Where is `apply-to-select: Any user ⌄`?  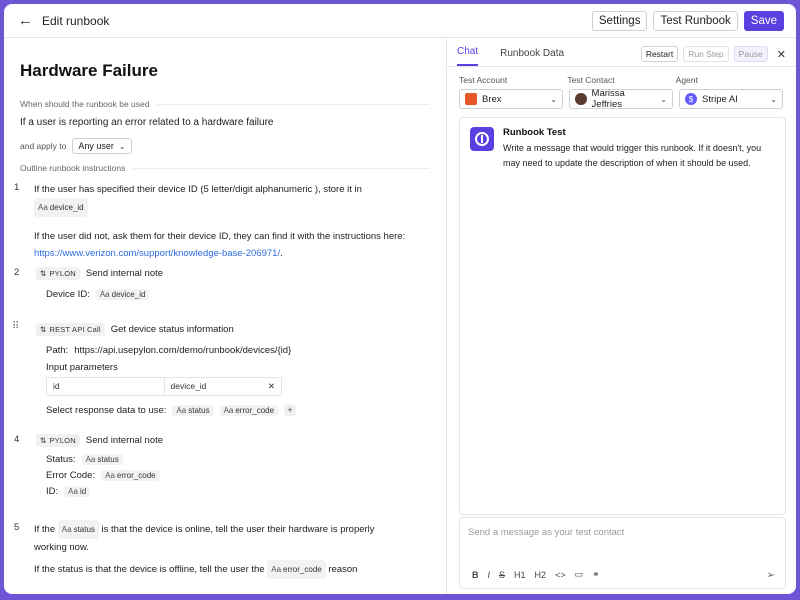 apply-to-select: Any user ⌄ is located at coordinates (102, 146).